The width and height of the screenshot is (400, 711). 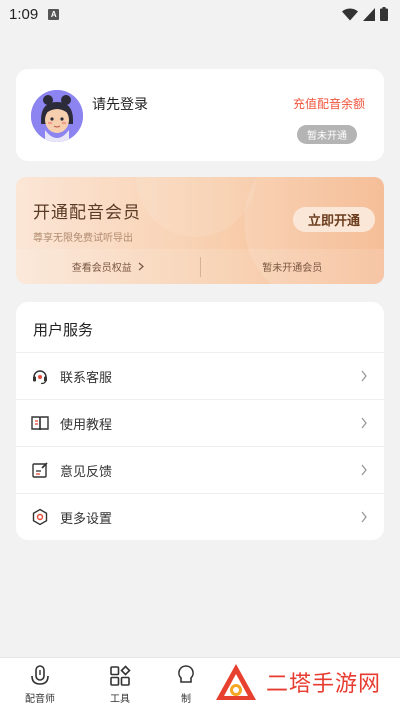 What do you see at coordinates (40, 470) in the screenshot?
I see `feedback-icon` at bounding box center [40, 470].